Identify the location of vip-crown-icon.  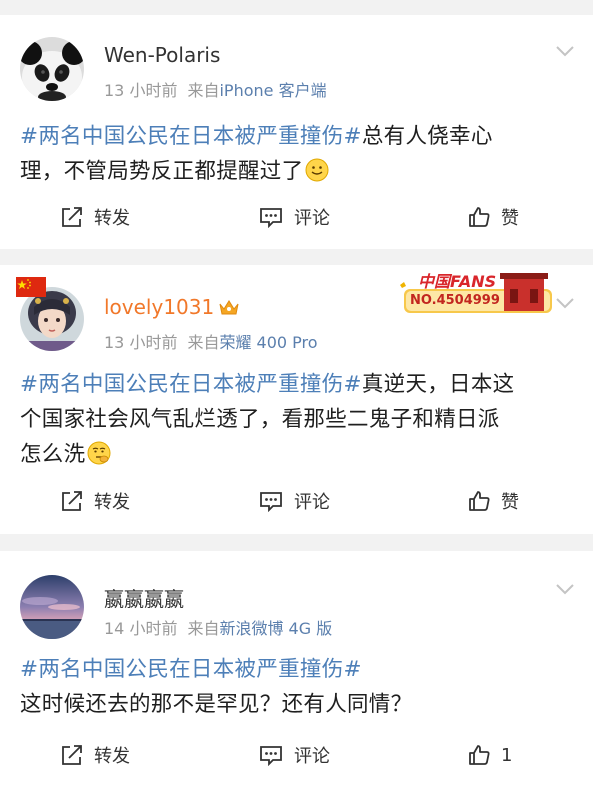
(229, 307).